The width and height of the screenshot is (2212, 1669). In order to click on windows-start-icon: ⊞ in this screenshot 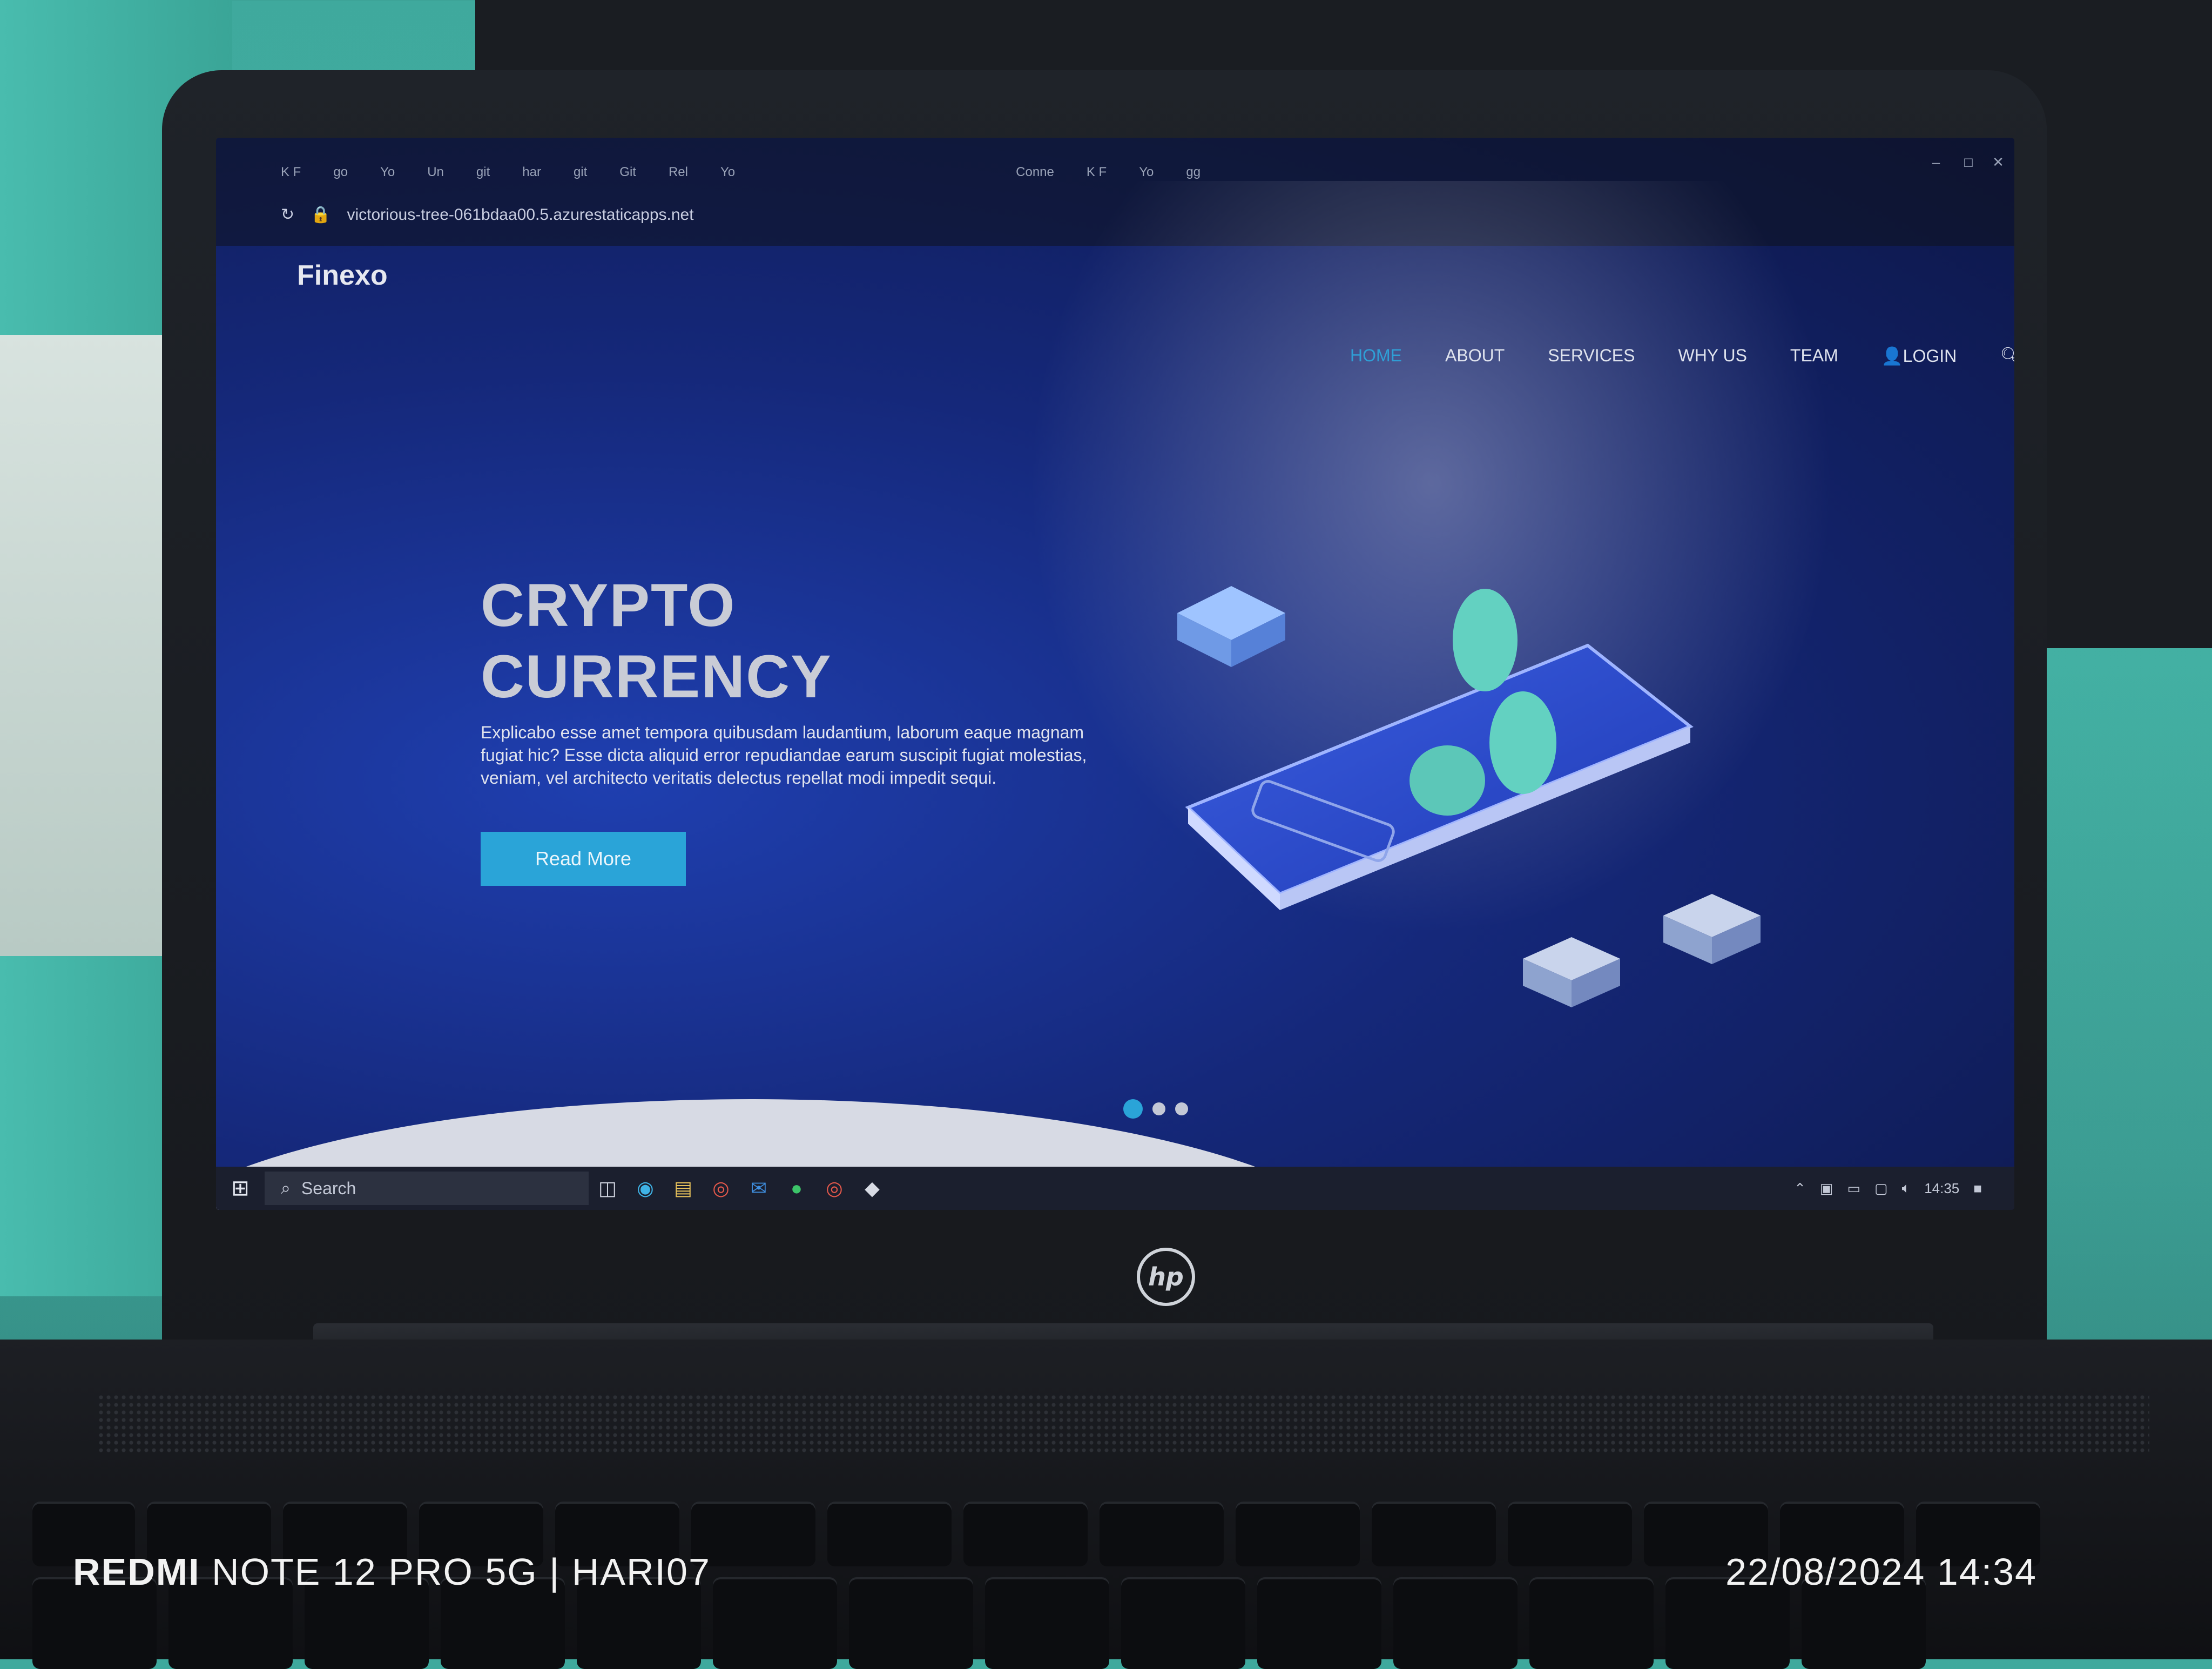, I will do `click(240, 1188)`.